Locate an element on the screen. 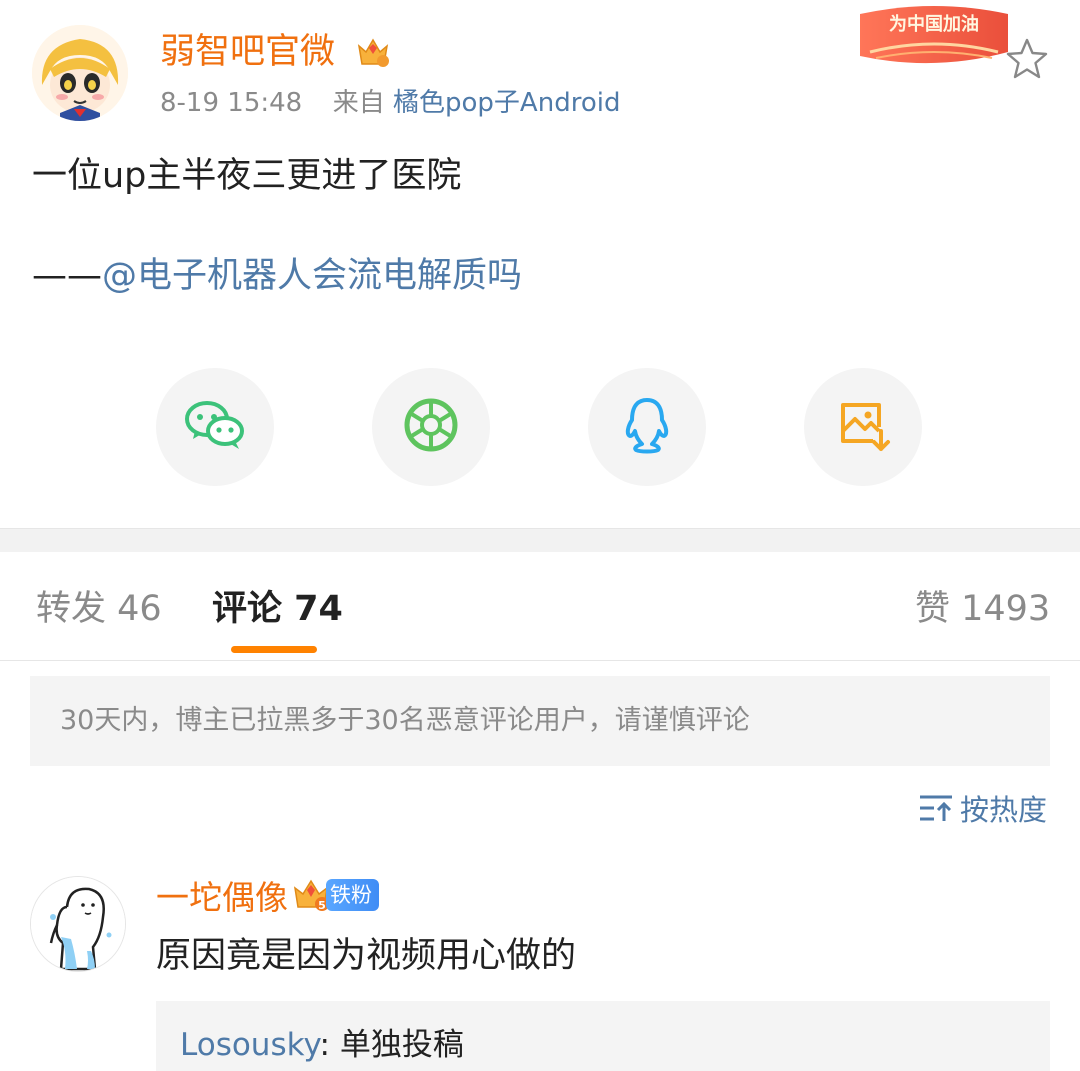  post-author-name: 弱智吧官微 is located at coordinates (247, 52).